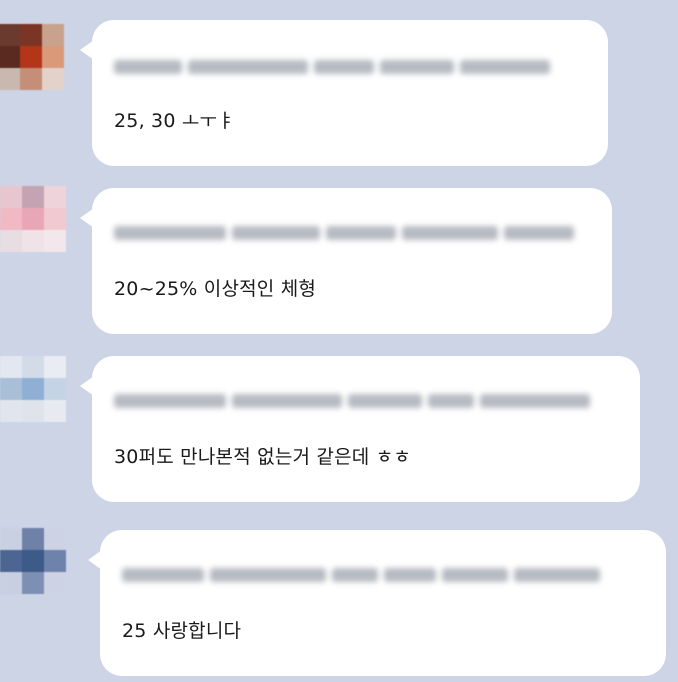 The width and height of the screenshot is (678, 682). What do you see at coordinates (263, 457) in the screenshot?
I see `message-text: 30퍼도 만나본적 없는거 같은데 ㅎㅎ` at bounding box center [263, 457].